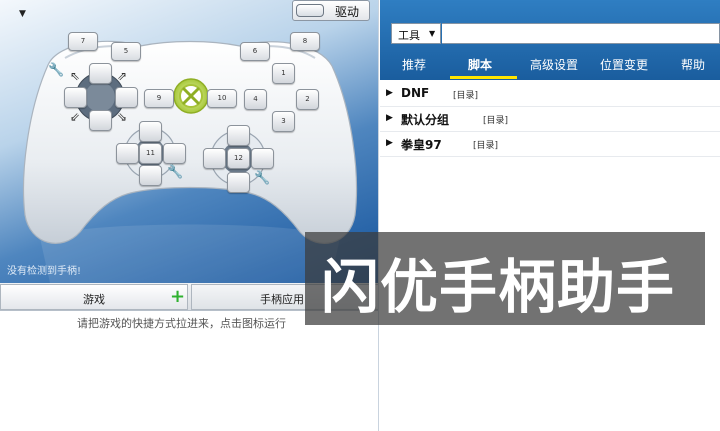 This screenshot has width=720, height=431. What do you see at coordinates (310, 10) in the screenshot?
I see `drive-toggle-icon` at bounding box center [310, 10].